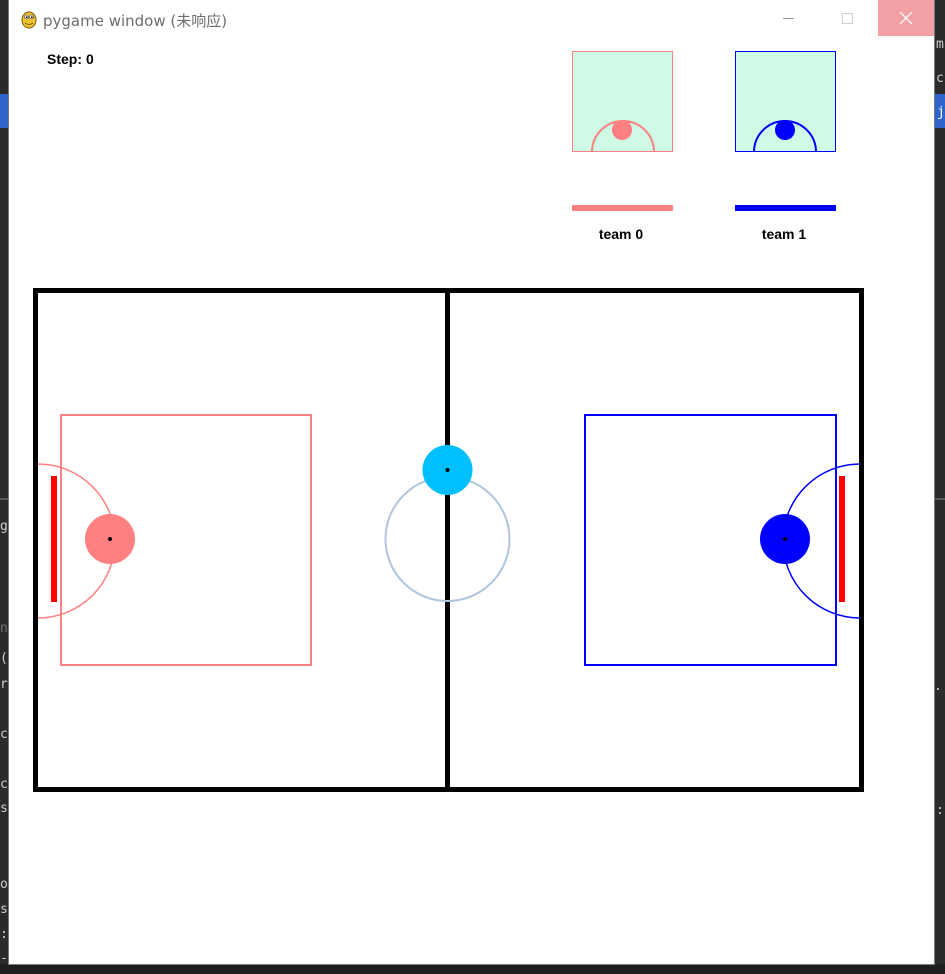 This screenshot has width=945, height=974. Describe the element at coordinates (940, 810) in the screenshot. I see `editor-text-fragment: :` at that location.